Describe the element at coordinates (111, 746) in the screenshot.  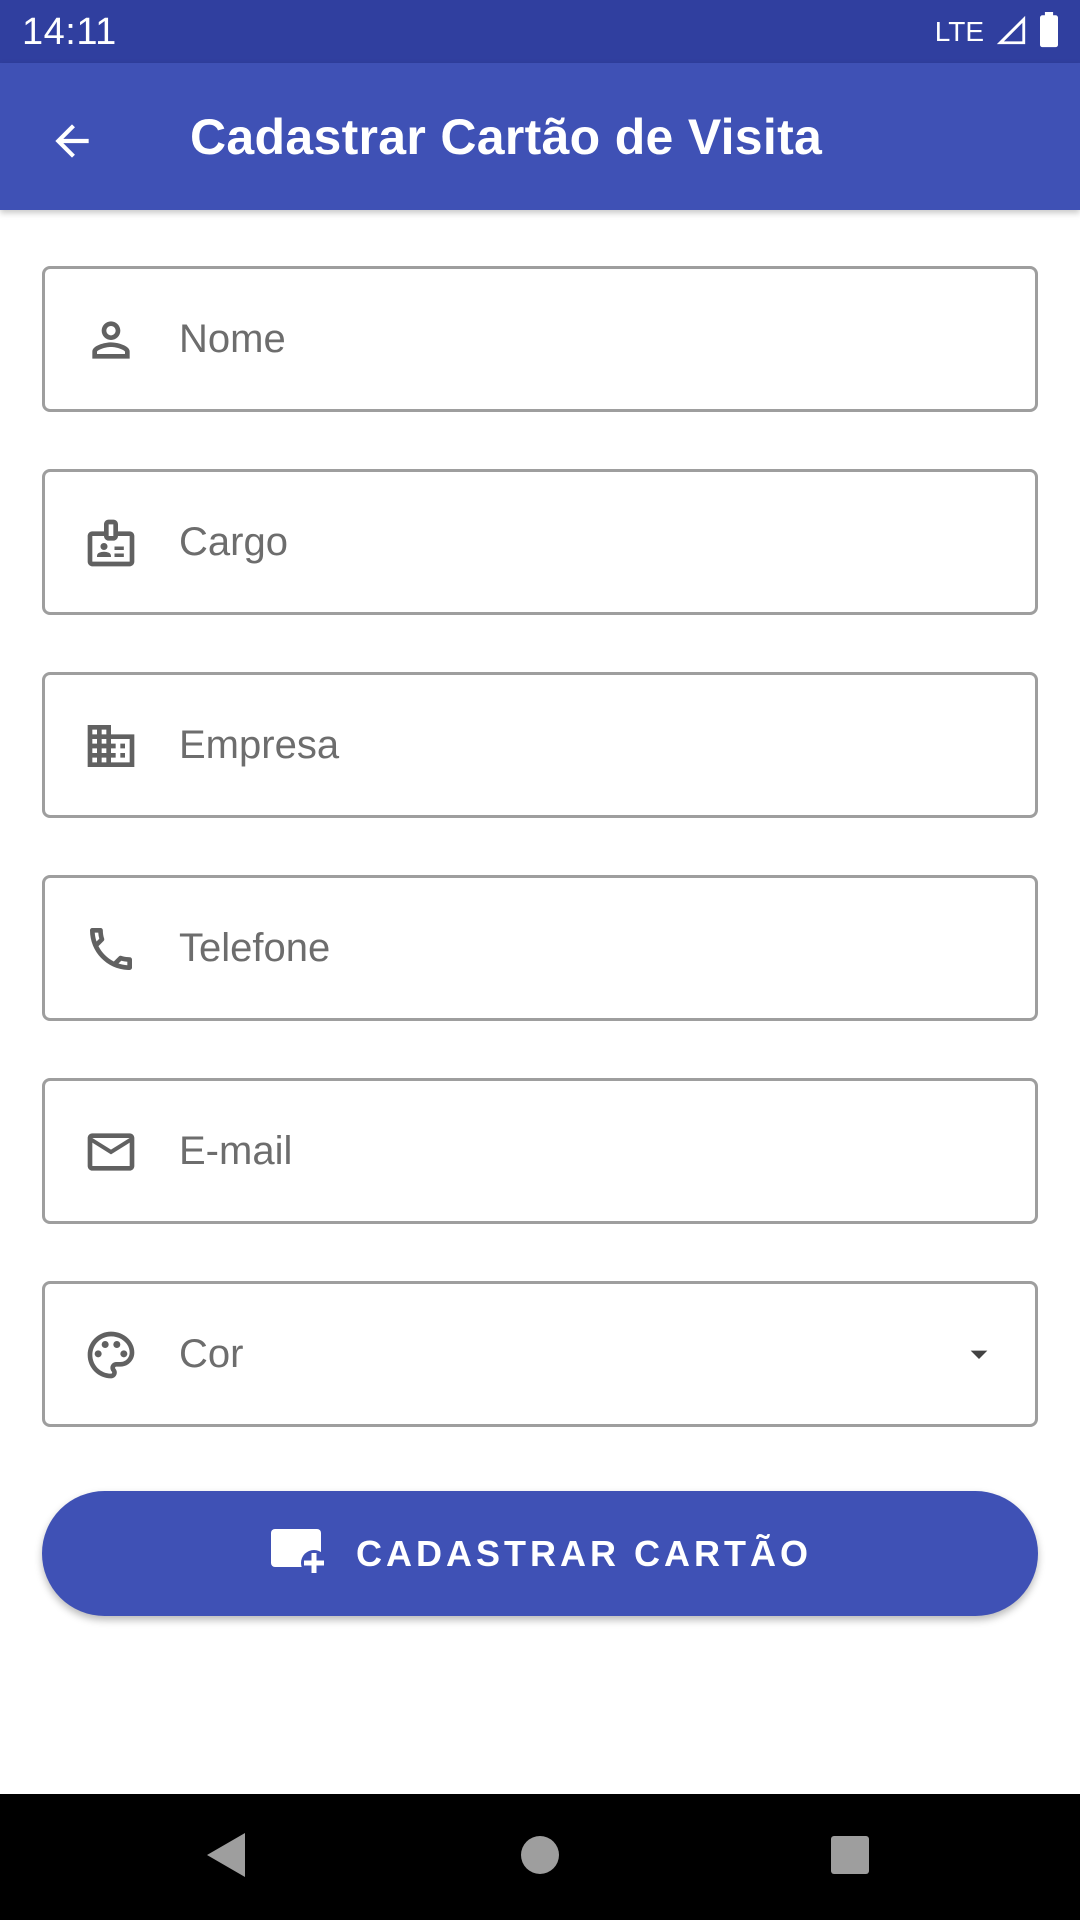
I see `business-icon` at that location.